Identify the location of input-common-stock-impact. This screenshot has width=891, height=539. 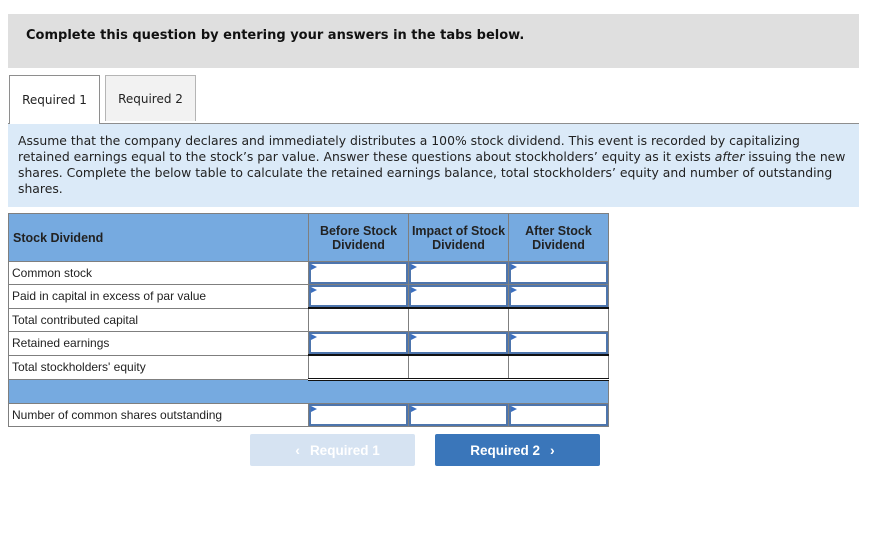
(458, 273).